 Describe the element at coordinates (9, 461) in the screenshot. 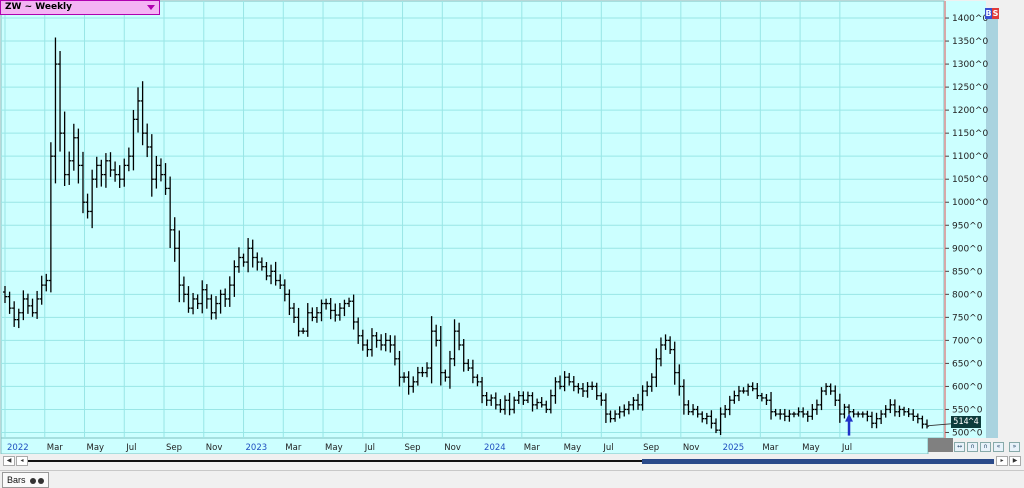

I see `scroll-first-icon: ◀` at that location.